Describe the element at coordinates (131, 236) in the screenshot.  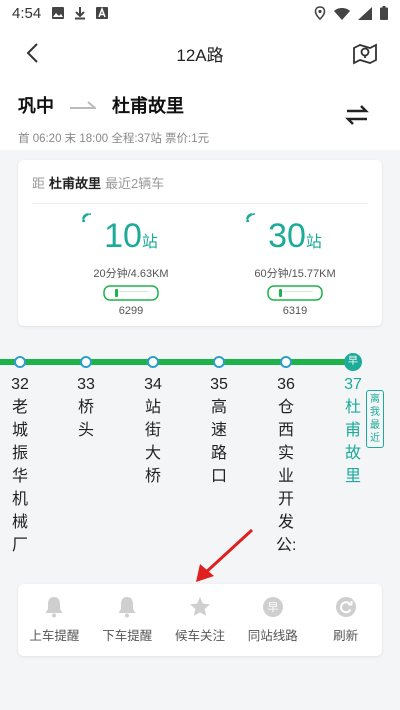
I see `bus-stations-away: 10站` at that location.